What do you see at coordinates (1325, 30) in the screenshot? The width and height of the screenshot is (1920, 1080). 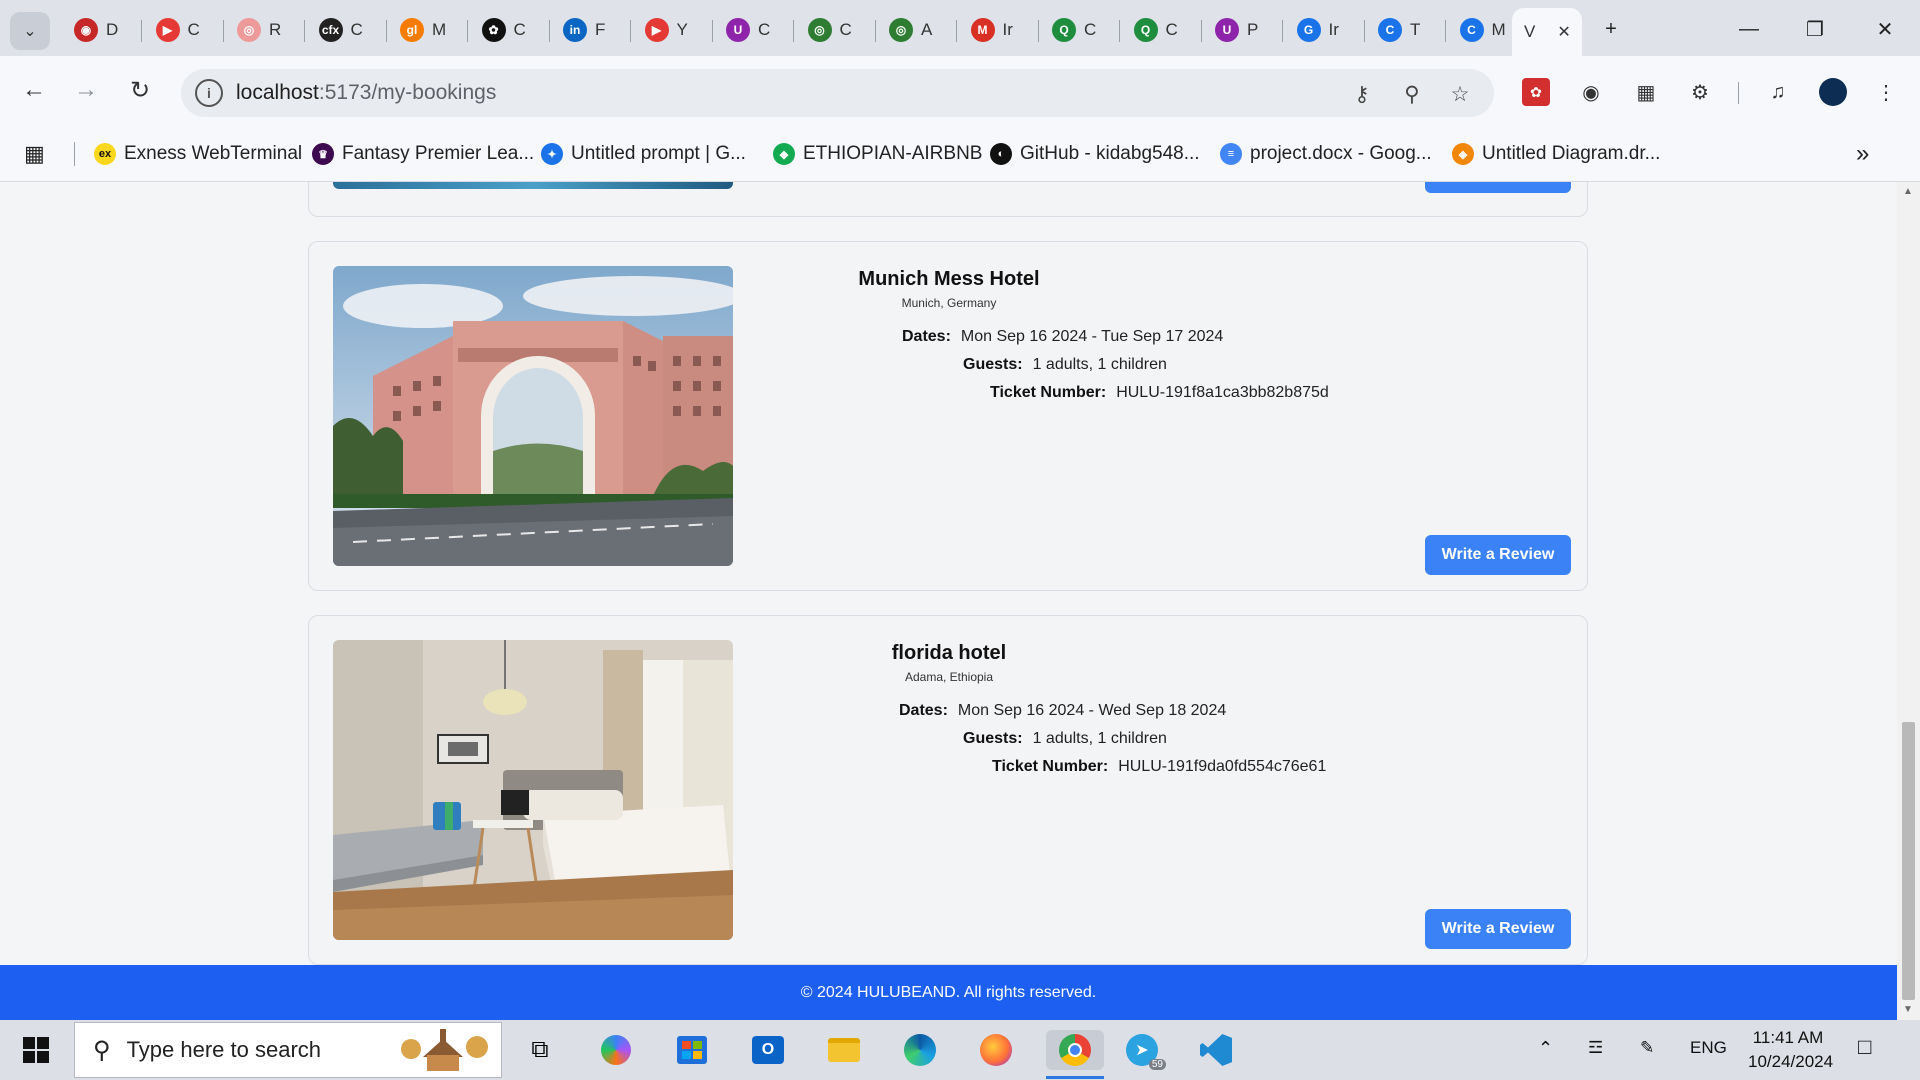 I see `browser-tab: G Ir` at bounding box center [1325, 30].